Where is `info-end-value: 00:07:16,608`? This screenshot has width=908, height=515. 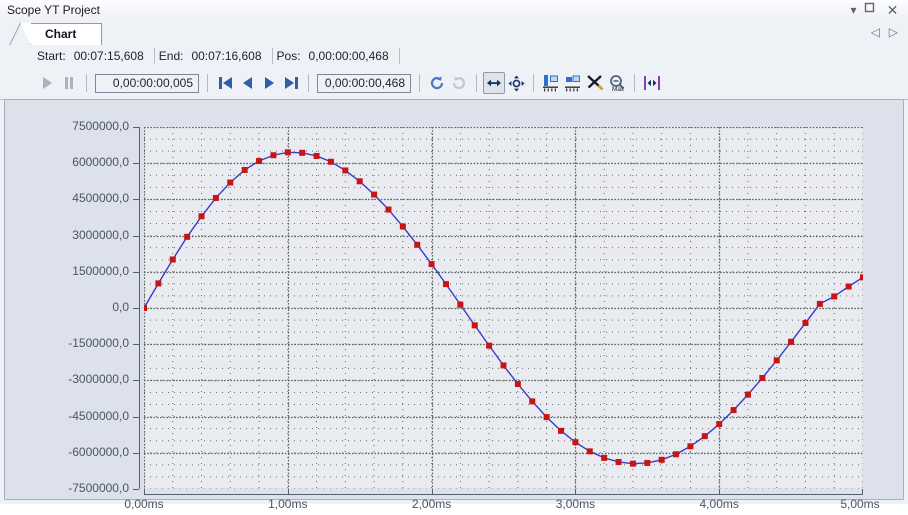
info-end-value: 00:07:16,608 is located at coordinates (226, 56).